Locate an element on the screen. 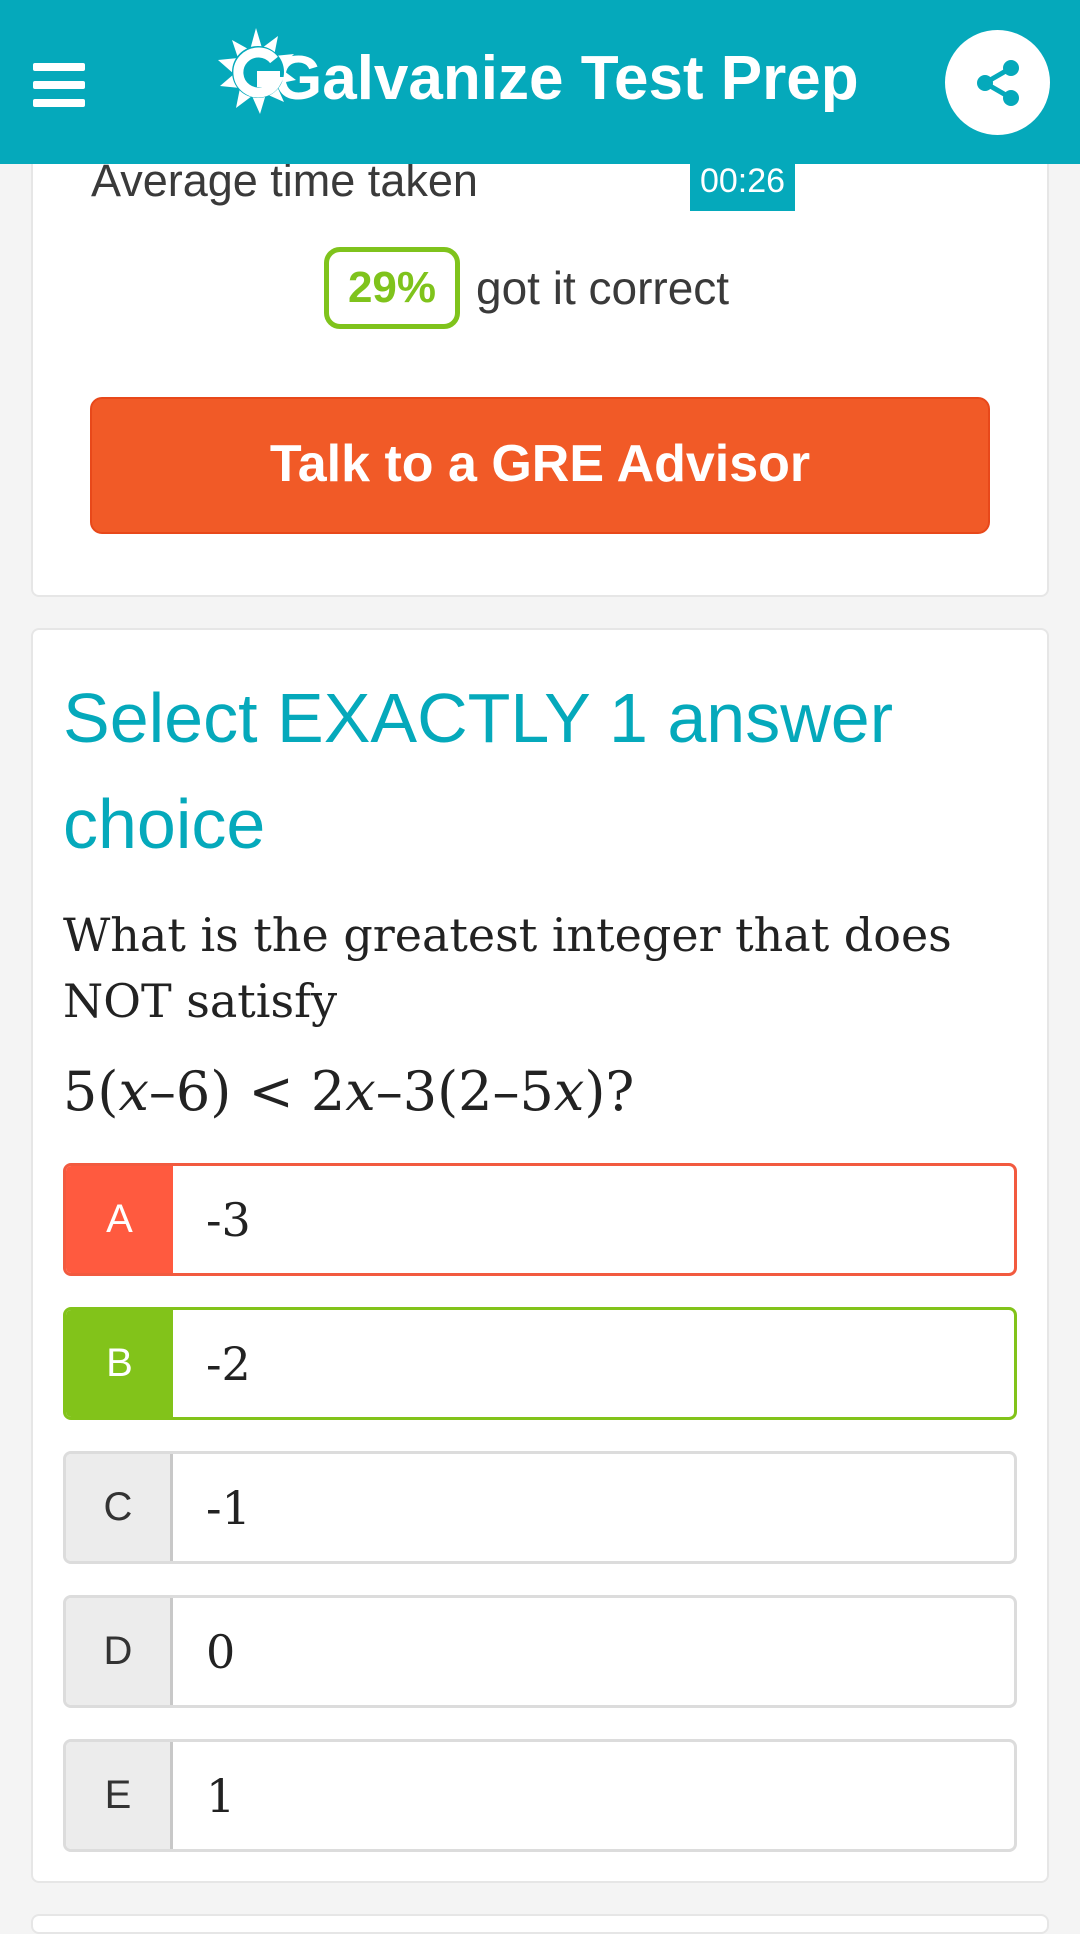  choice-letter: B is located at coordinates (119, 1363).